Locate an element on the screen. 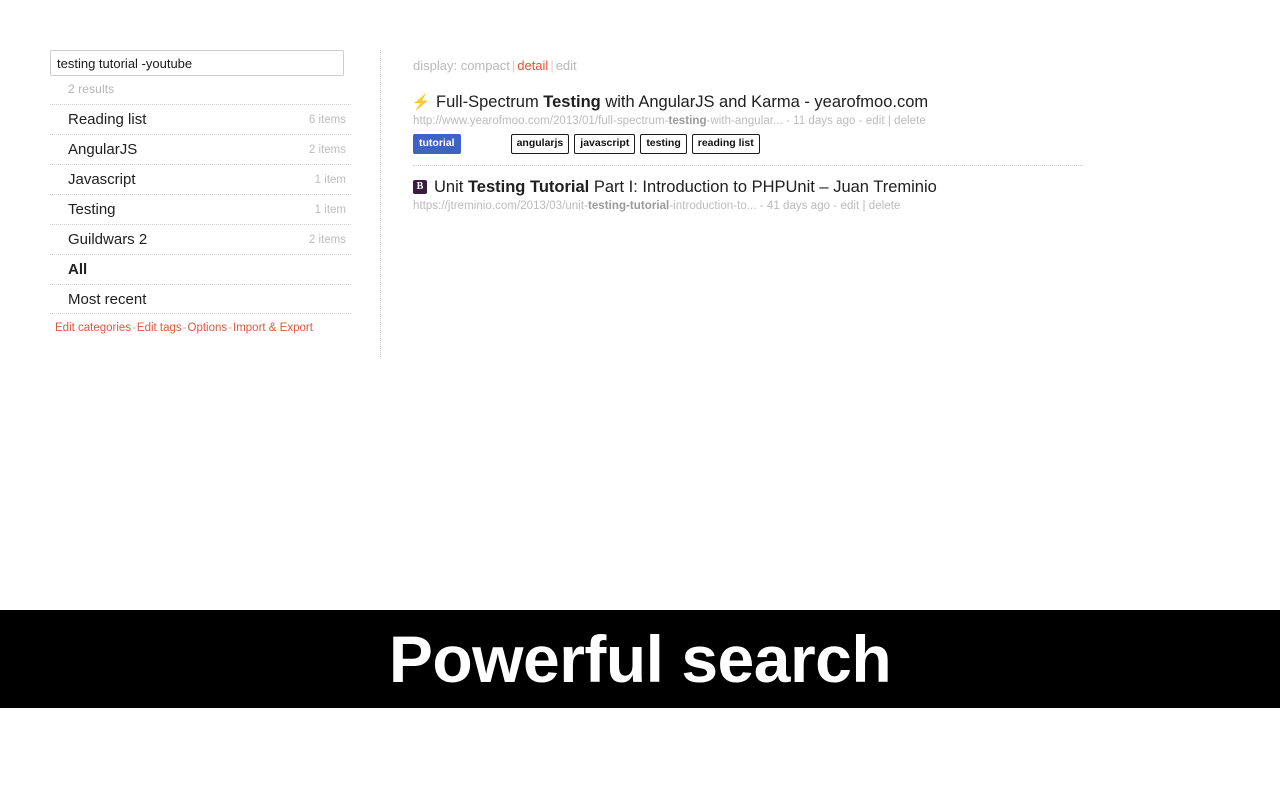  category-item: AngularJS 2 items is located at coordinates (200, 149).